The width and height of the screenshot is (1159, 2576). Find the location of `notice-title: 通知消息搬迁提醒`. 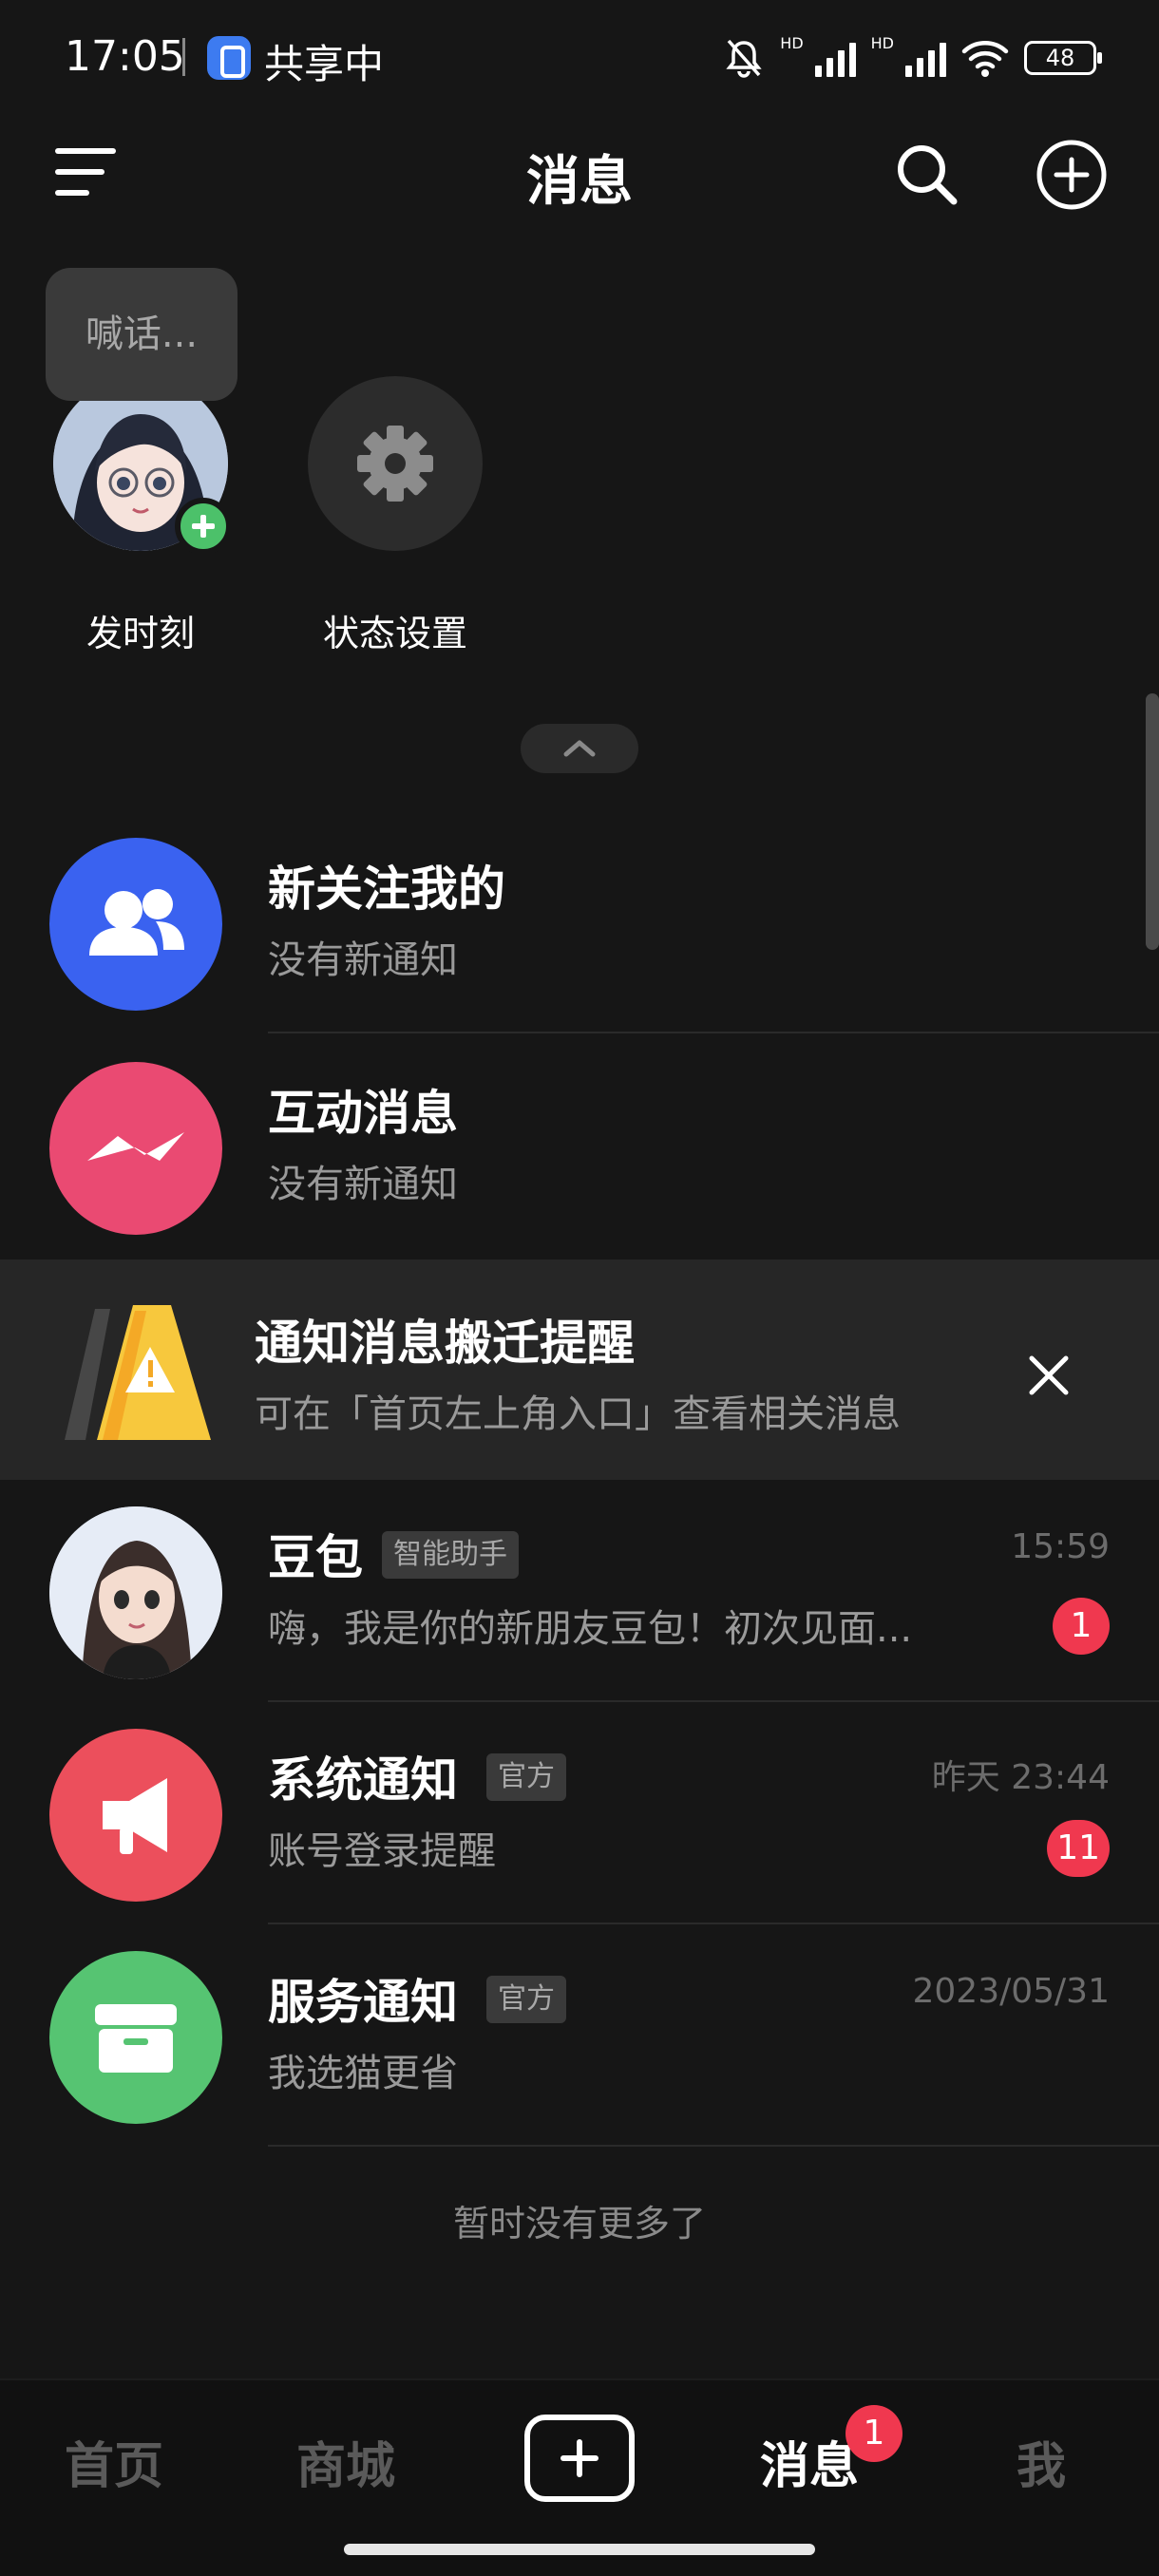

notice-title: 通知消息搬迁提醒 is located at coordinates (445, 1343).